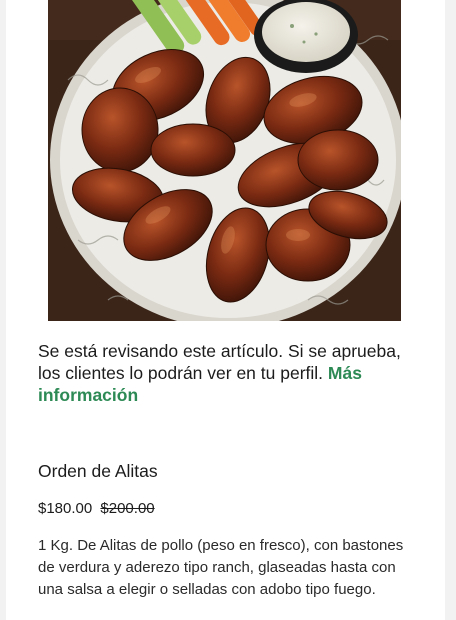 Image resolution: width=456 pixels, height=620 pixels. Describe the element at coordinates (98, 471) in the screenshot. I see `product-name: Orden de Alitas` at that location.